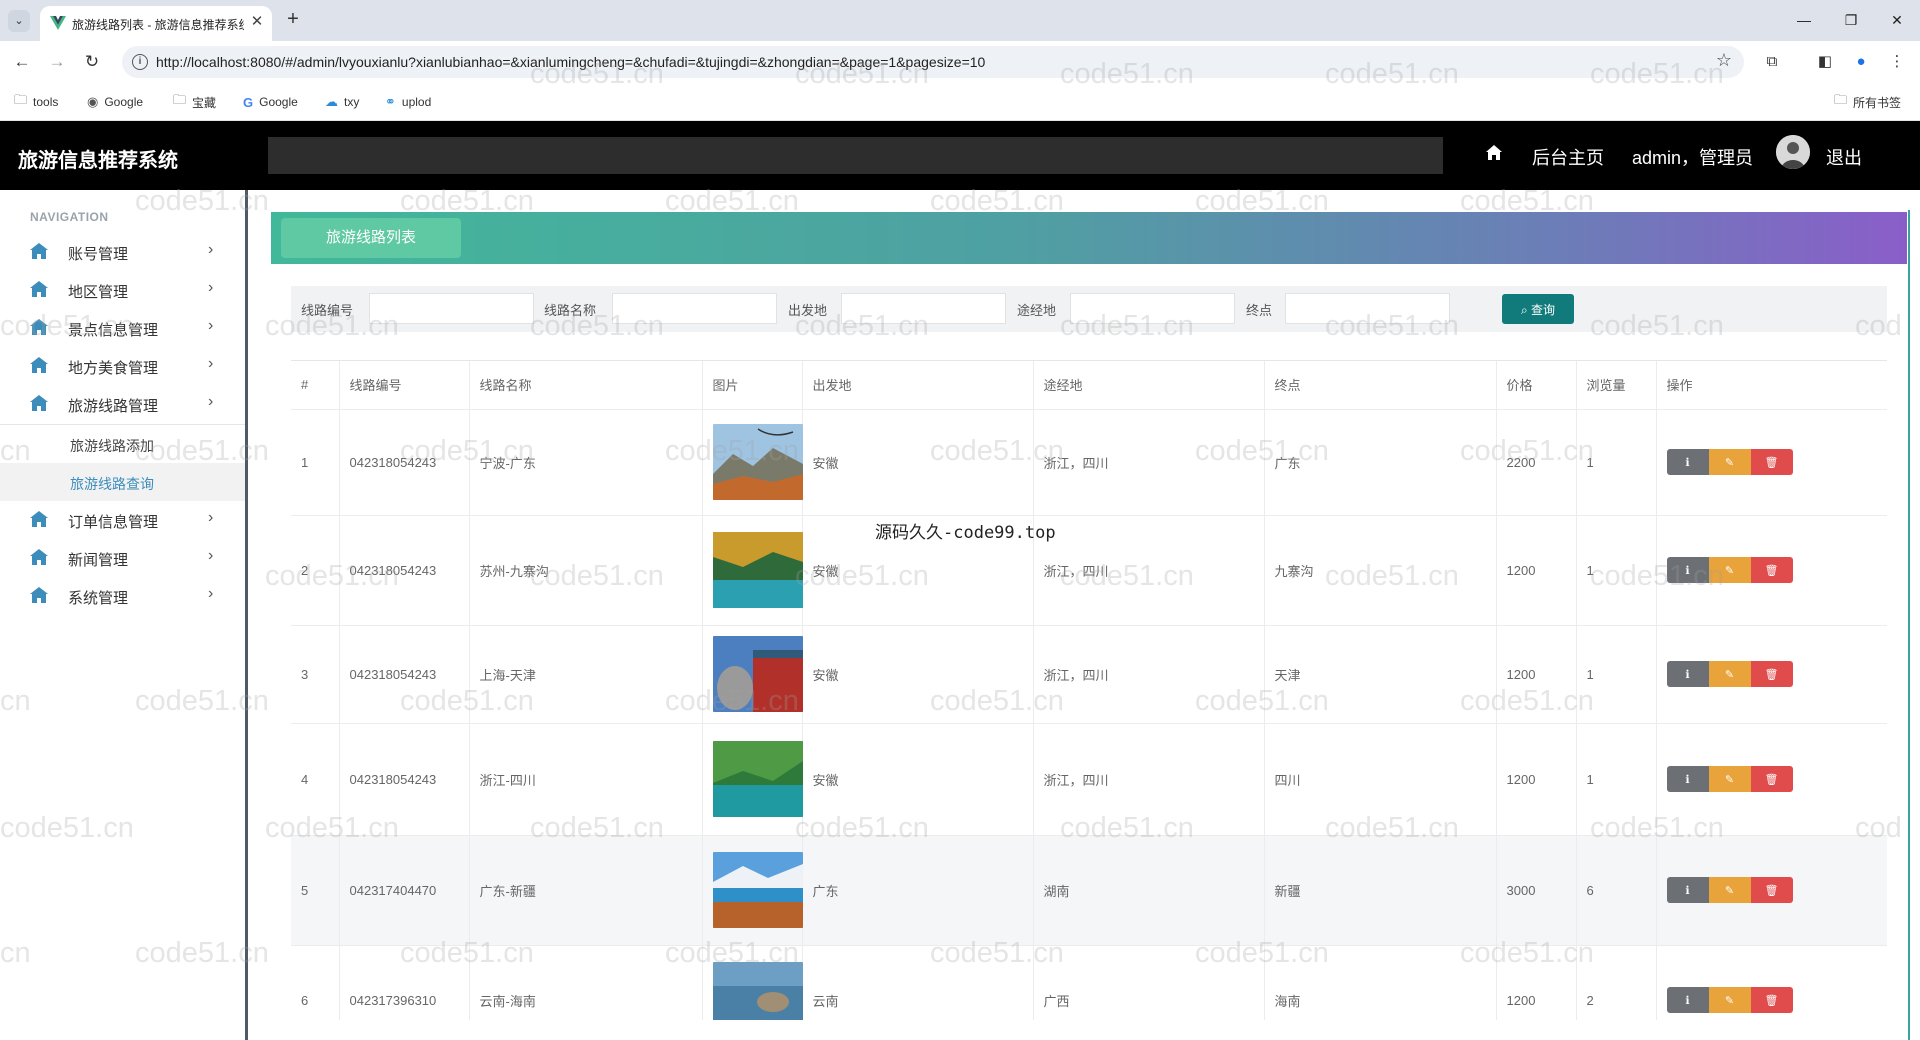  I want to click on bookmark-treasure: 🗀 宝藏, so click(194, 102).